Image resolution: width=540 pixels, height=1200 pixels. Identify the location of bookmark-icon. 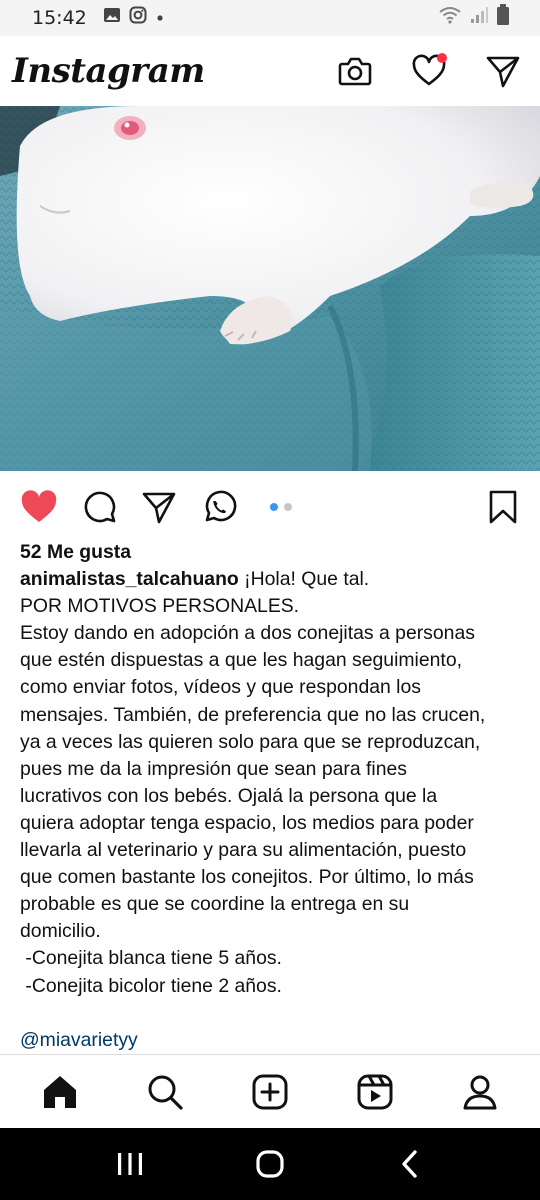
(503, 507).